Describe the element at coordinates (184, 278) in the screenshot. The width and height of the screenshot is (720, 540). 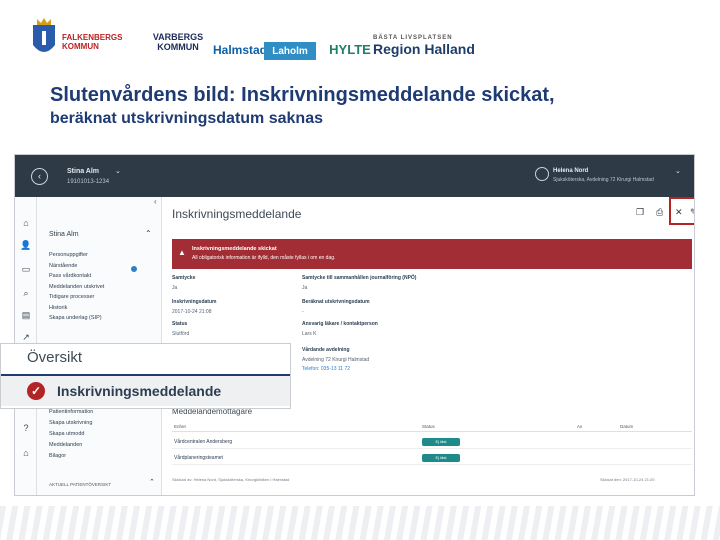
I see `samtycke-label: Samtycke` at that location.